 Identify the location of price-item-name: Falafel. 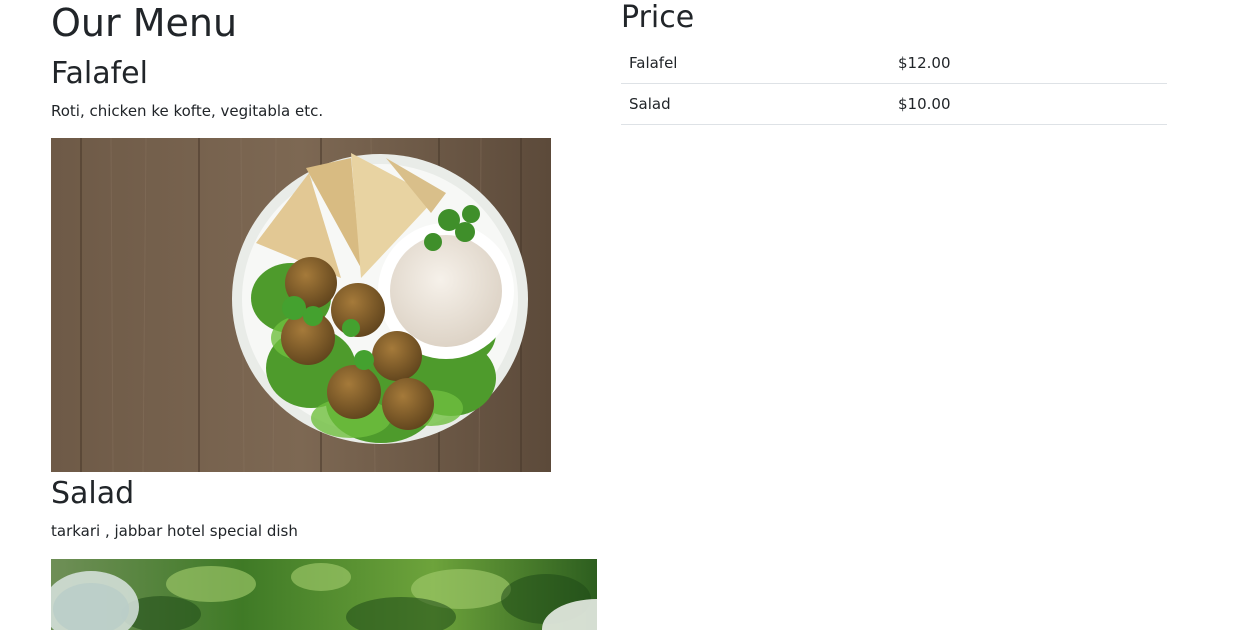
(755, 63).